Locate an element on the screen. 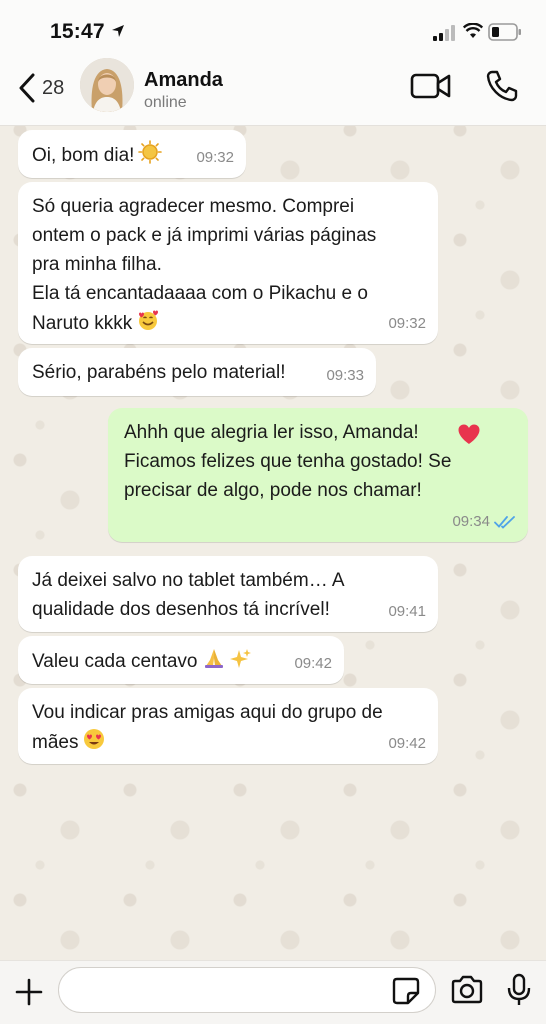  avatar-photo is located at coordinates (107, 85).